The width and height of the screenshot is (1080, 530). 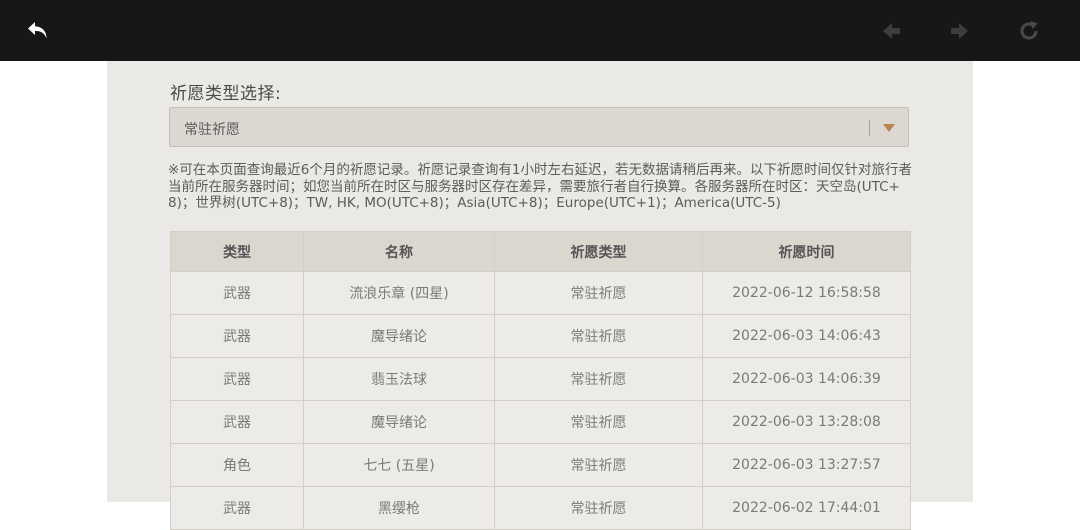 I want to click on wish-type-selected: 常驻祈愿, so click(x=212, y=130).